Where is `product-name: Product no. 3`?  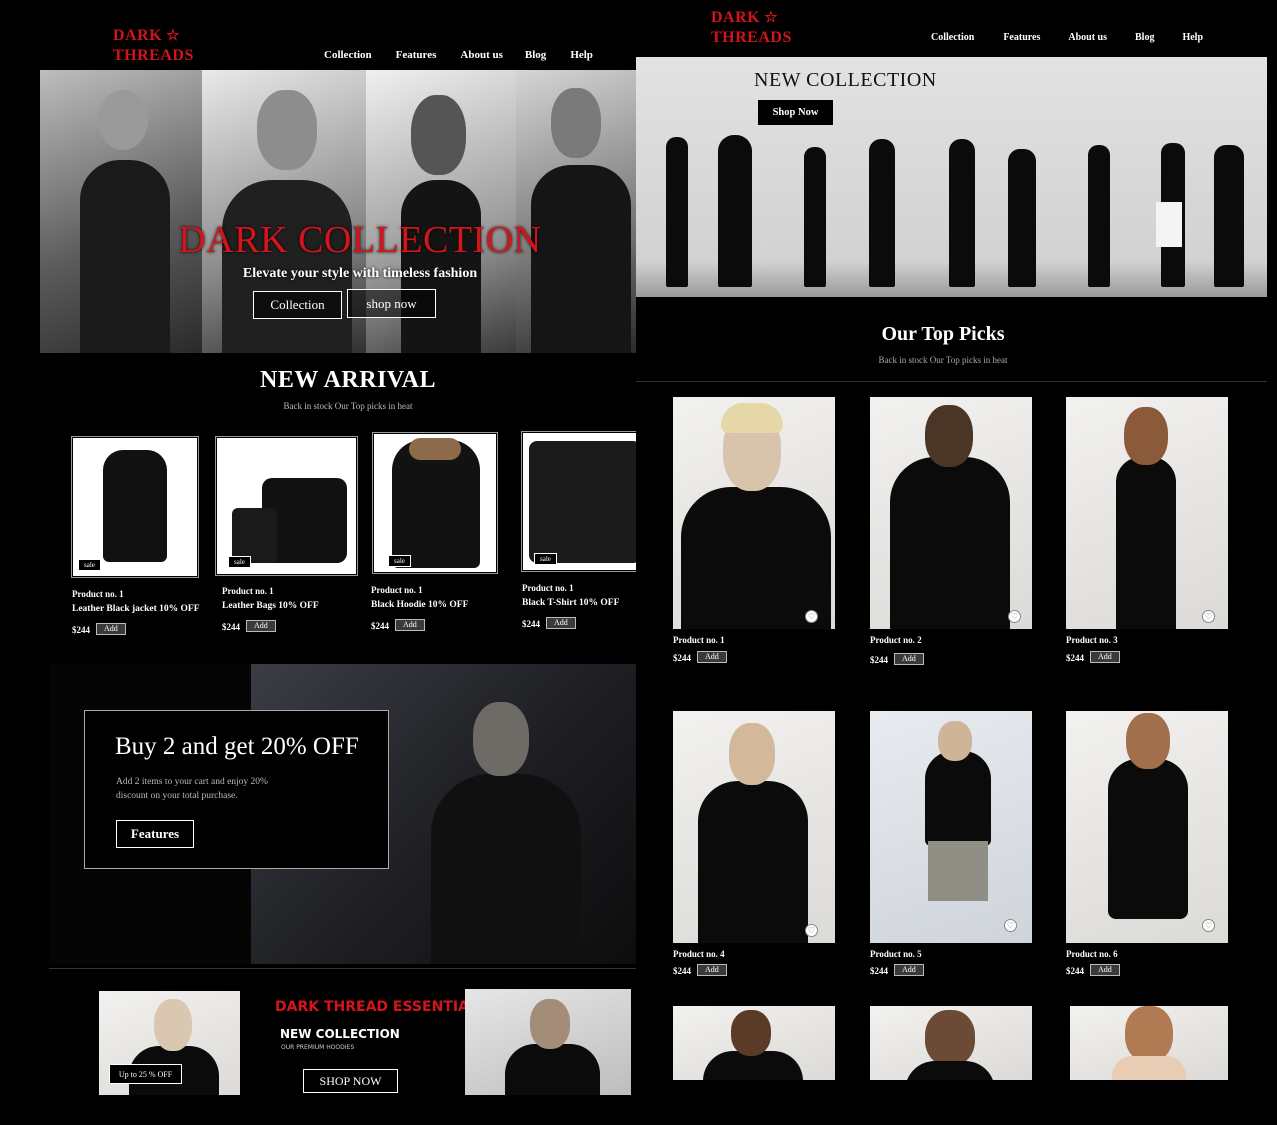
product-name: Product no. 3 is located at coordinates (1092, 640).